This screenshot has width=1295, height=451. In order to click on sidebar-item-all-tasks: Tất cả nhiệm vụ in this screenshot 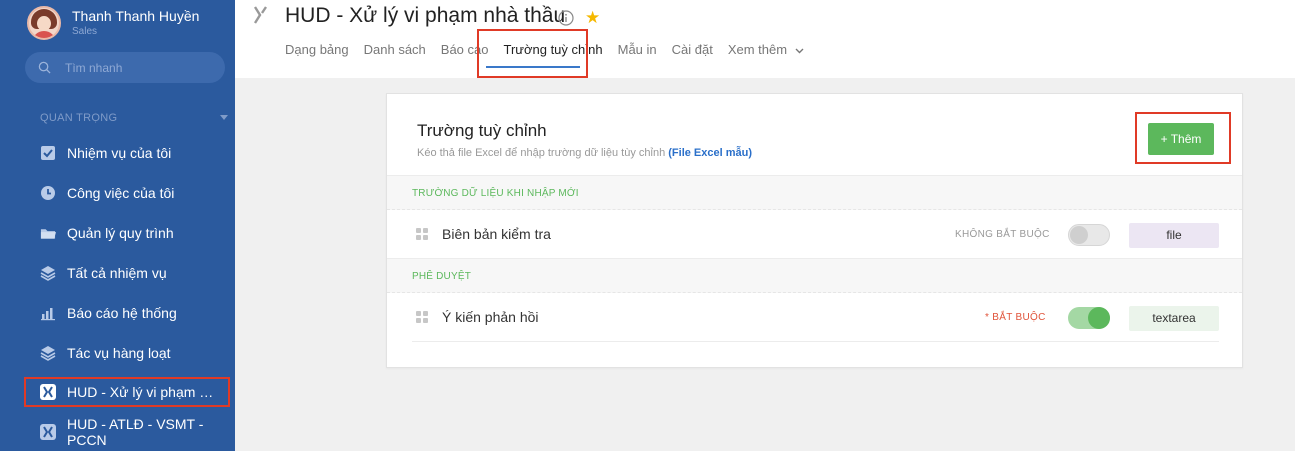, I will do `click(103, 273)`.